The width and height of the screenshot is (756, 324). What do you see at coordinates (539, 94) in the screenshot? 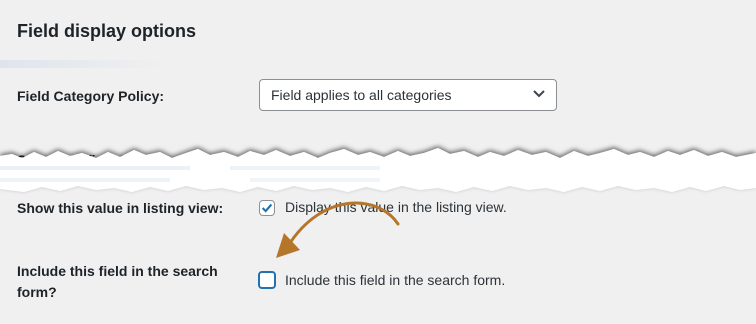
I see `chevron-down-icon` at bounding box center [539, 94].